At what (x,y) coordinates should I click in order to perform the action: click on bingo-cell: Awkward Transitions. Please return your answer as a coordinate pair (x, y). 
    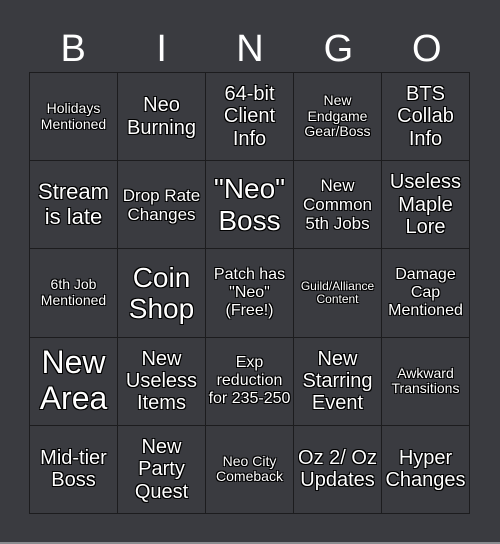
    Looking at the image, I should click on (426, 381).